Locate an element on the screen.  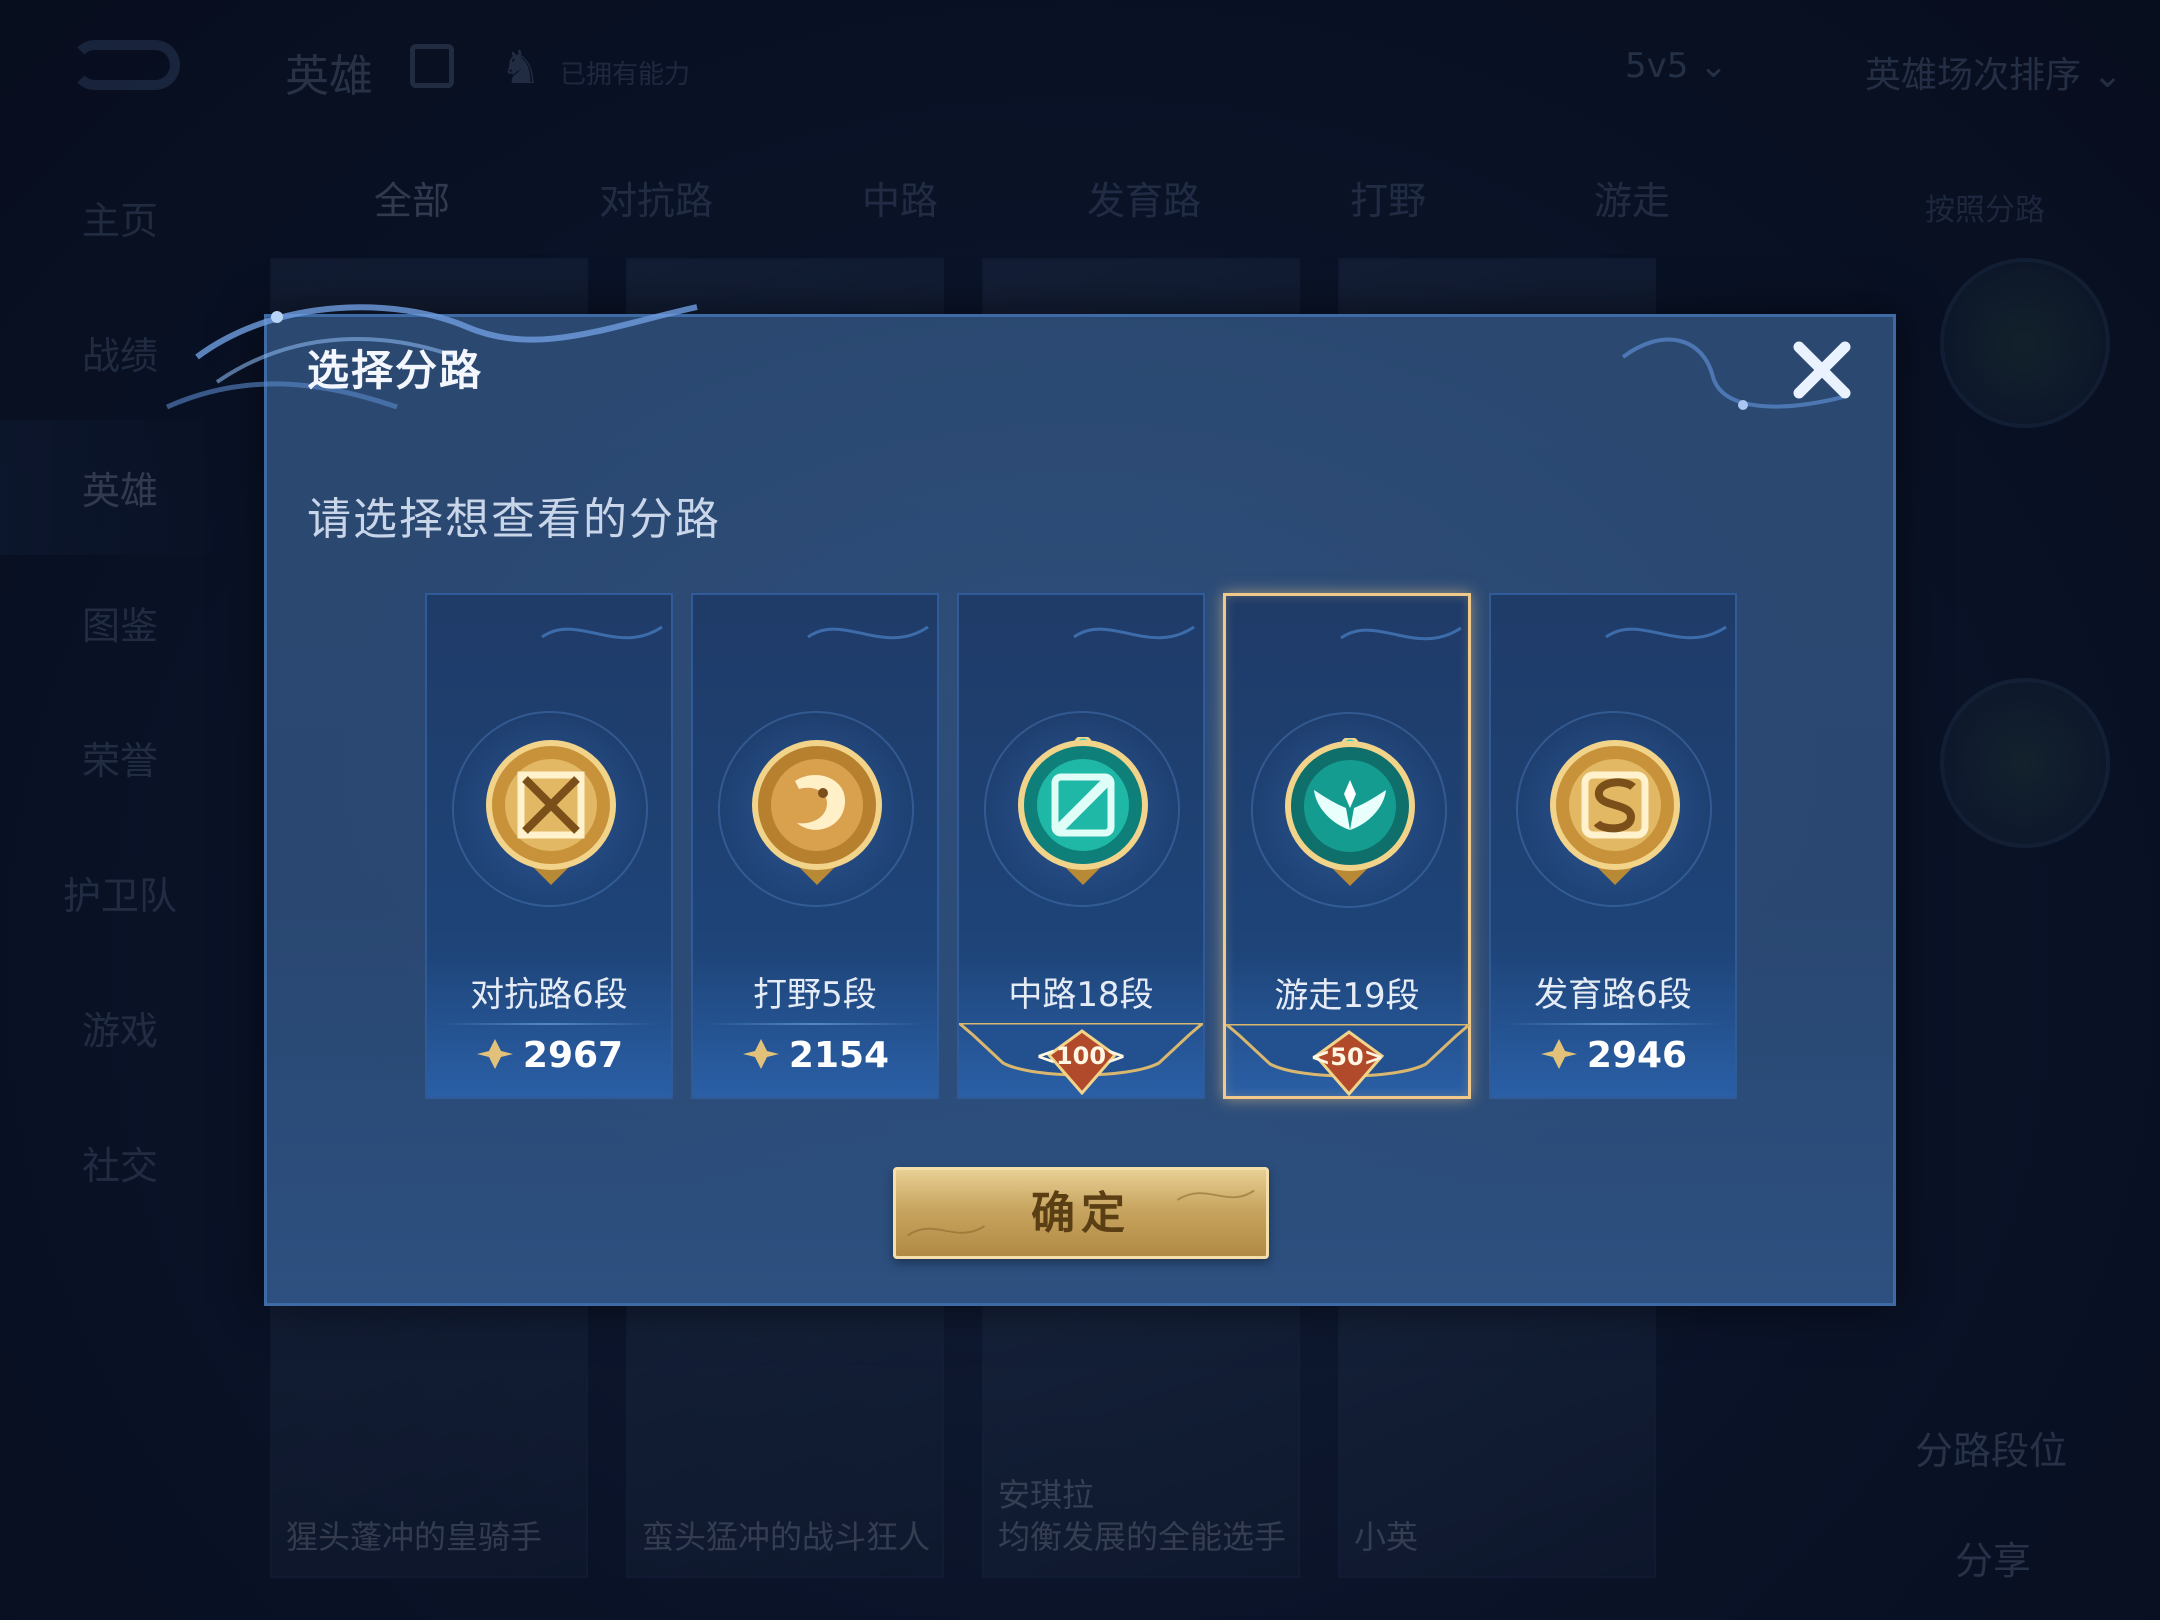
lane-card-farm: 发育路6段 2946 is located at coordinates (1613, 846).